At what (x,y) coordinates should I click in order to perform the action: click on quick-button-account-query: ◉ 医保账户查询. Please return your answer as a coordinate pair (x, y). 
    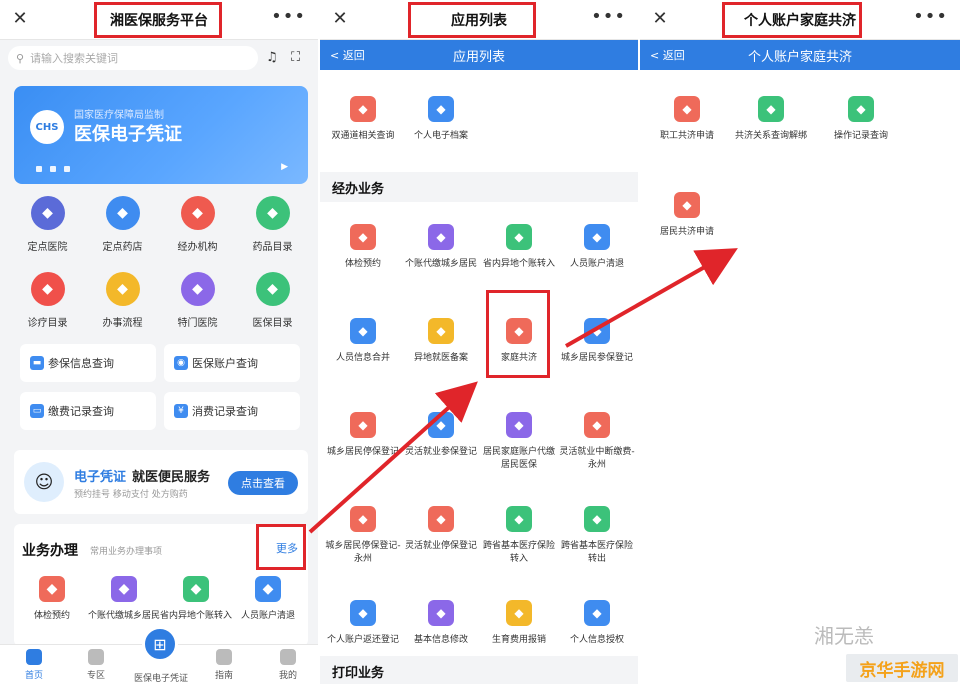
    Looking at the image, I should click on (232, 363).